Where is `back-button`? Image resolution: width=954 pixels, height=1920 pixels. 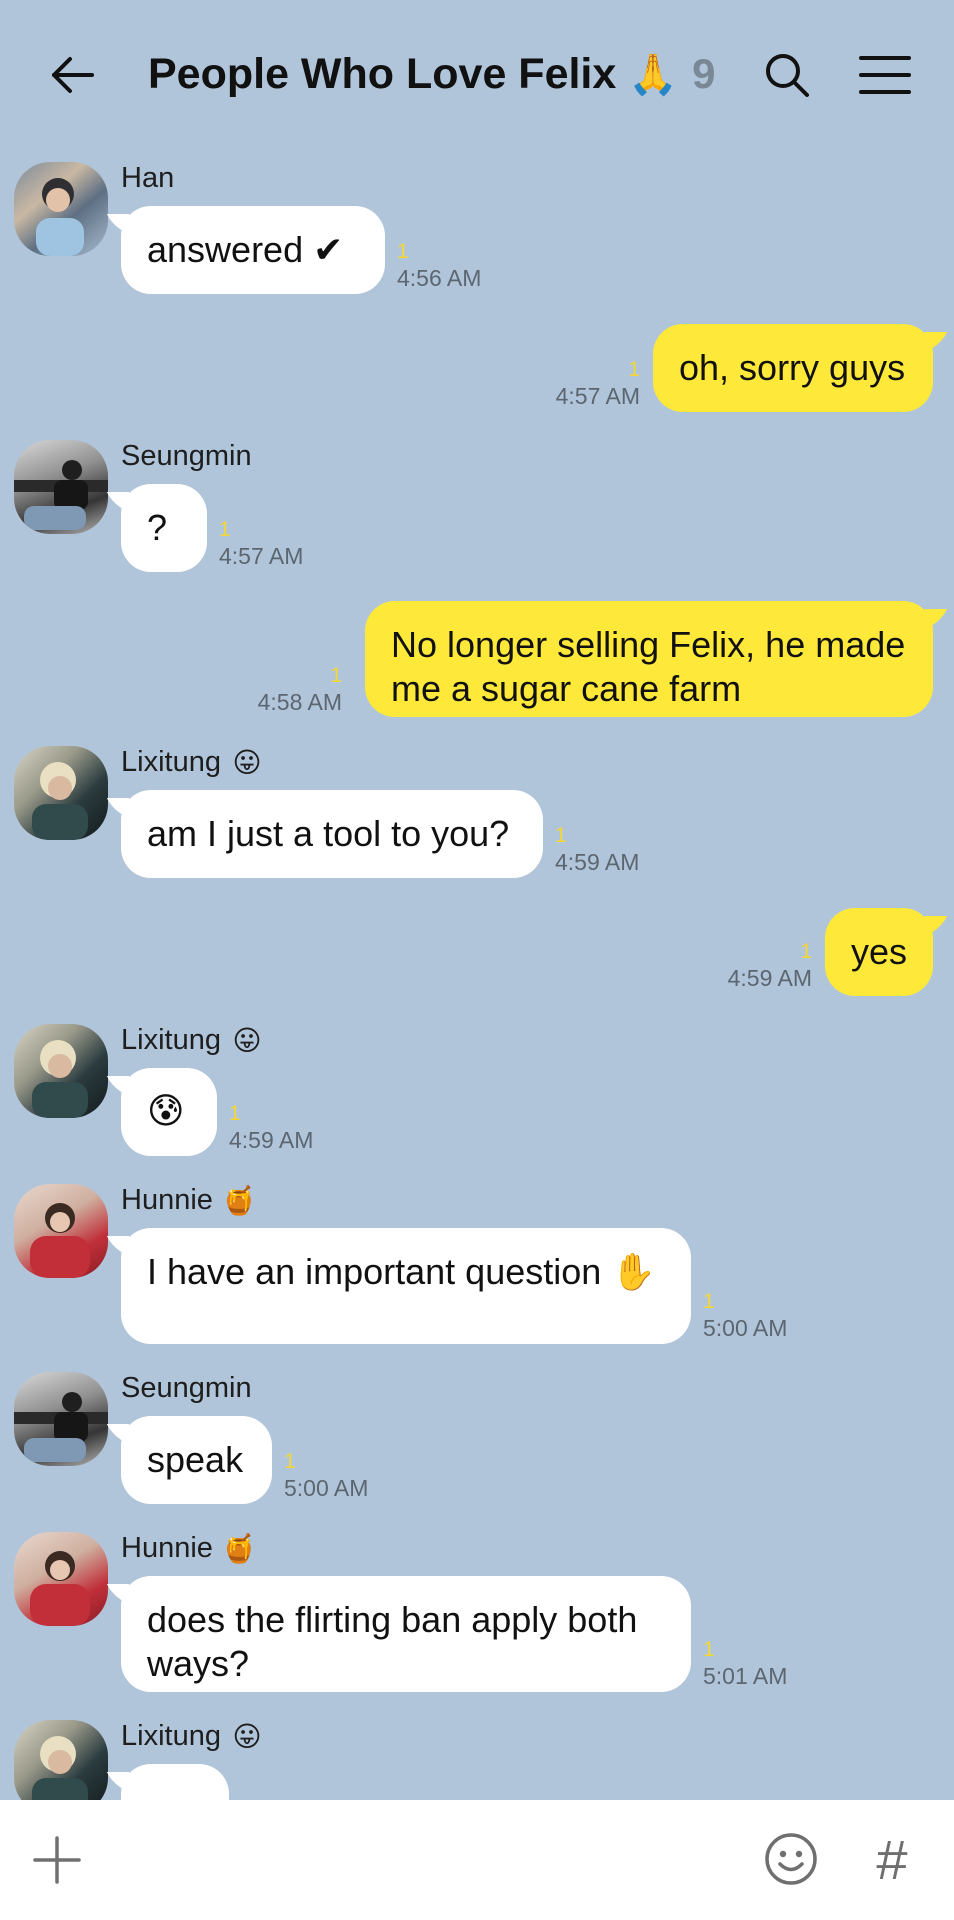 back-button is located at coordinates (73, 75).